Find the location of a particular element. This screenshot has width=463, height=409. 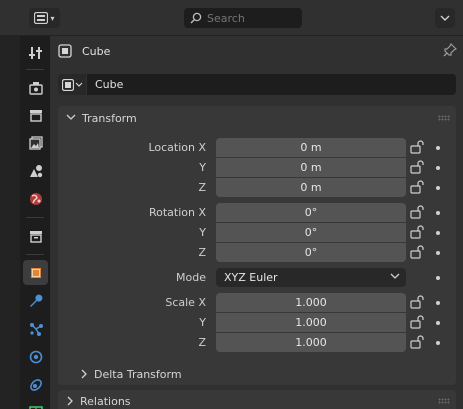

properties-editor-icon is located at coordinates (41, 18).